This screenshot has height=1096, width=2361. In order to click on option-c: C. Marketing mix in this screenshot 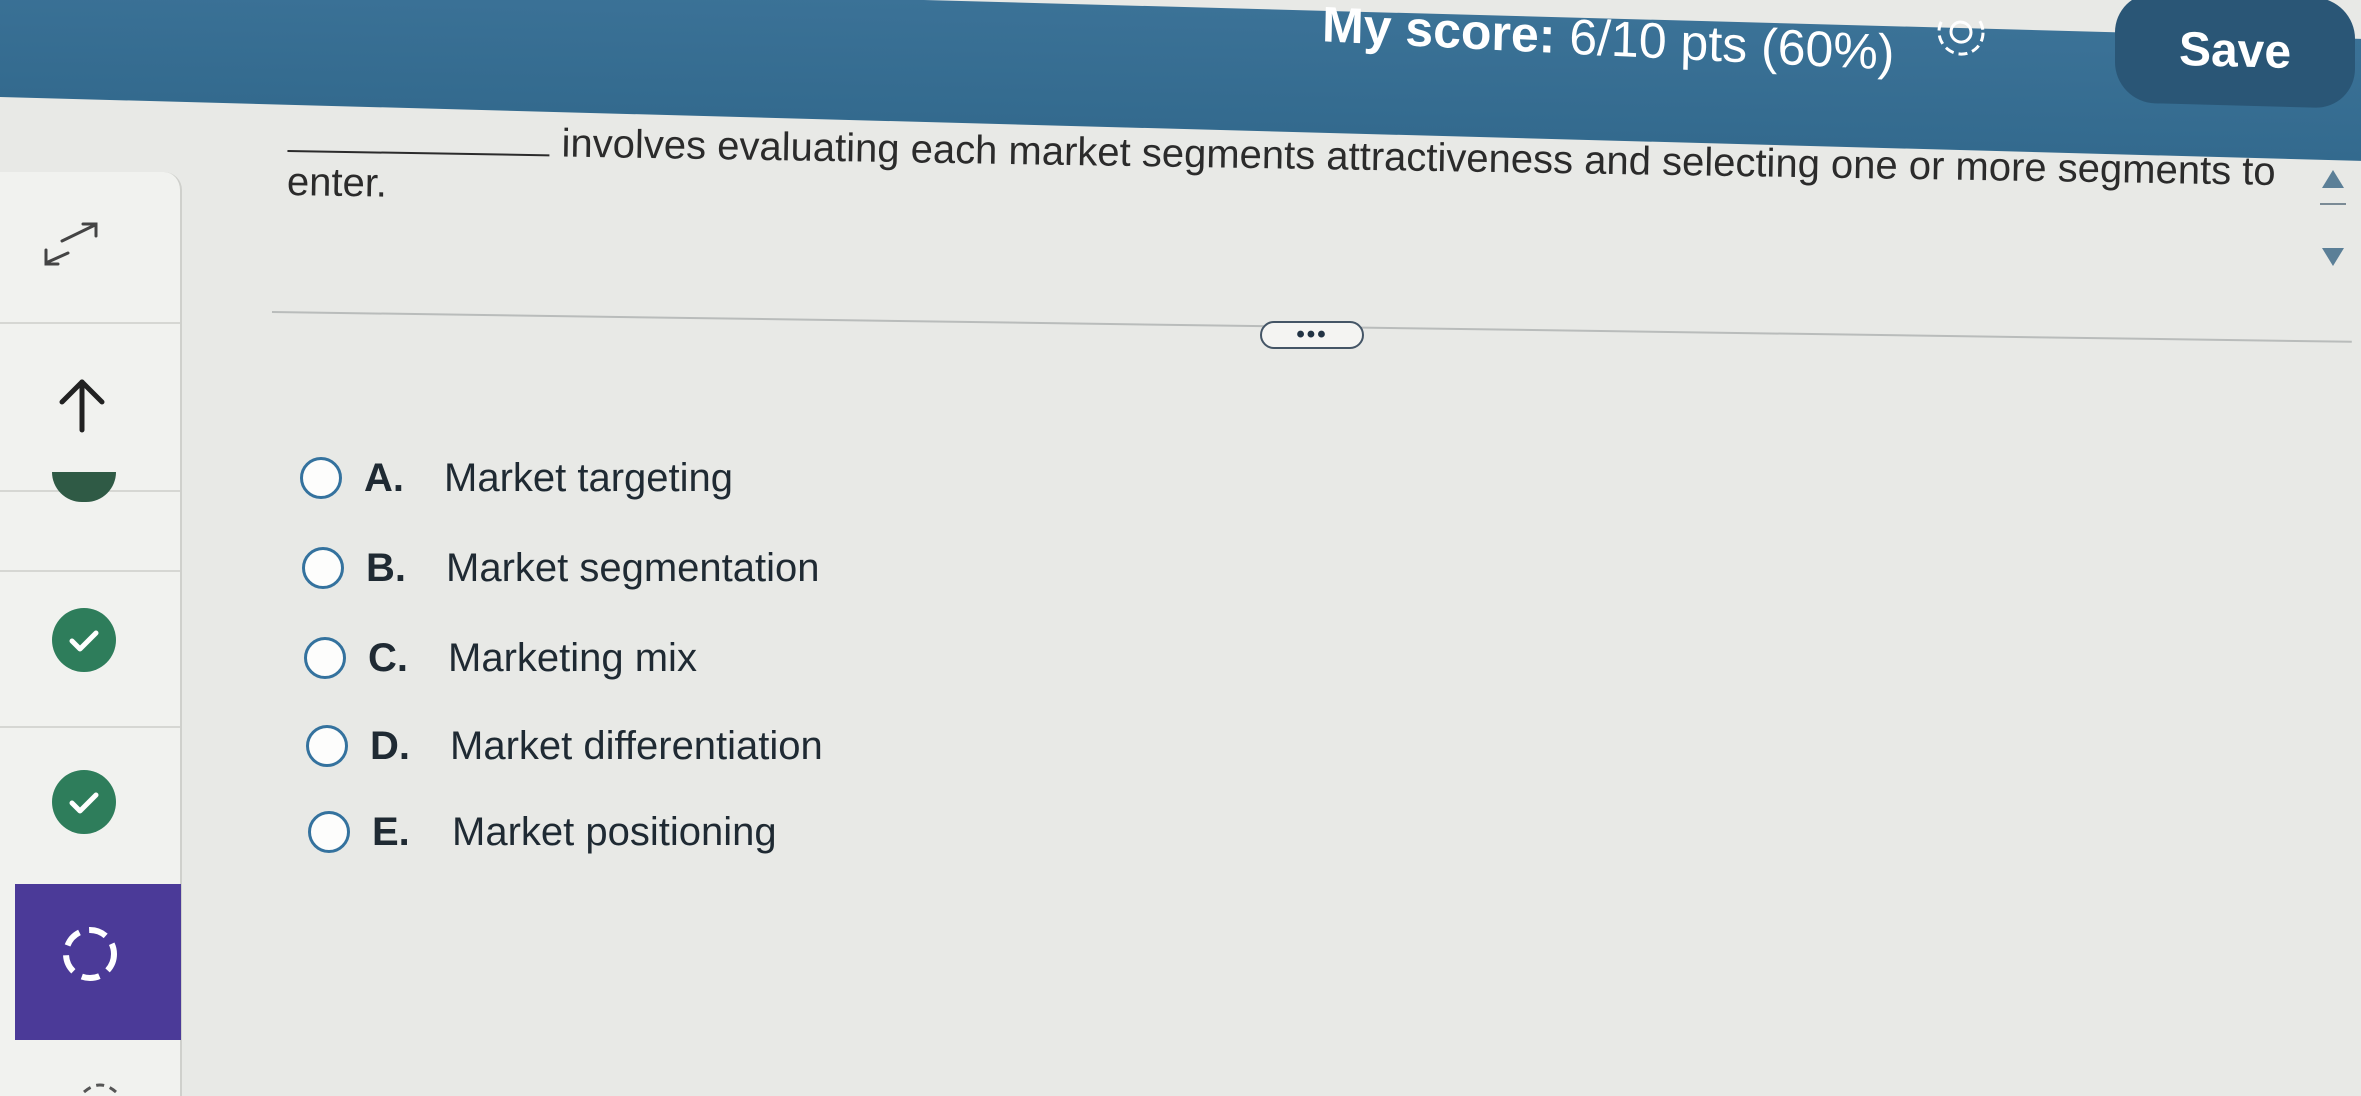, I will do `click(500, 658)`.